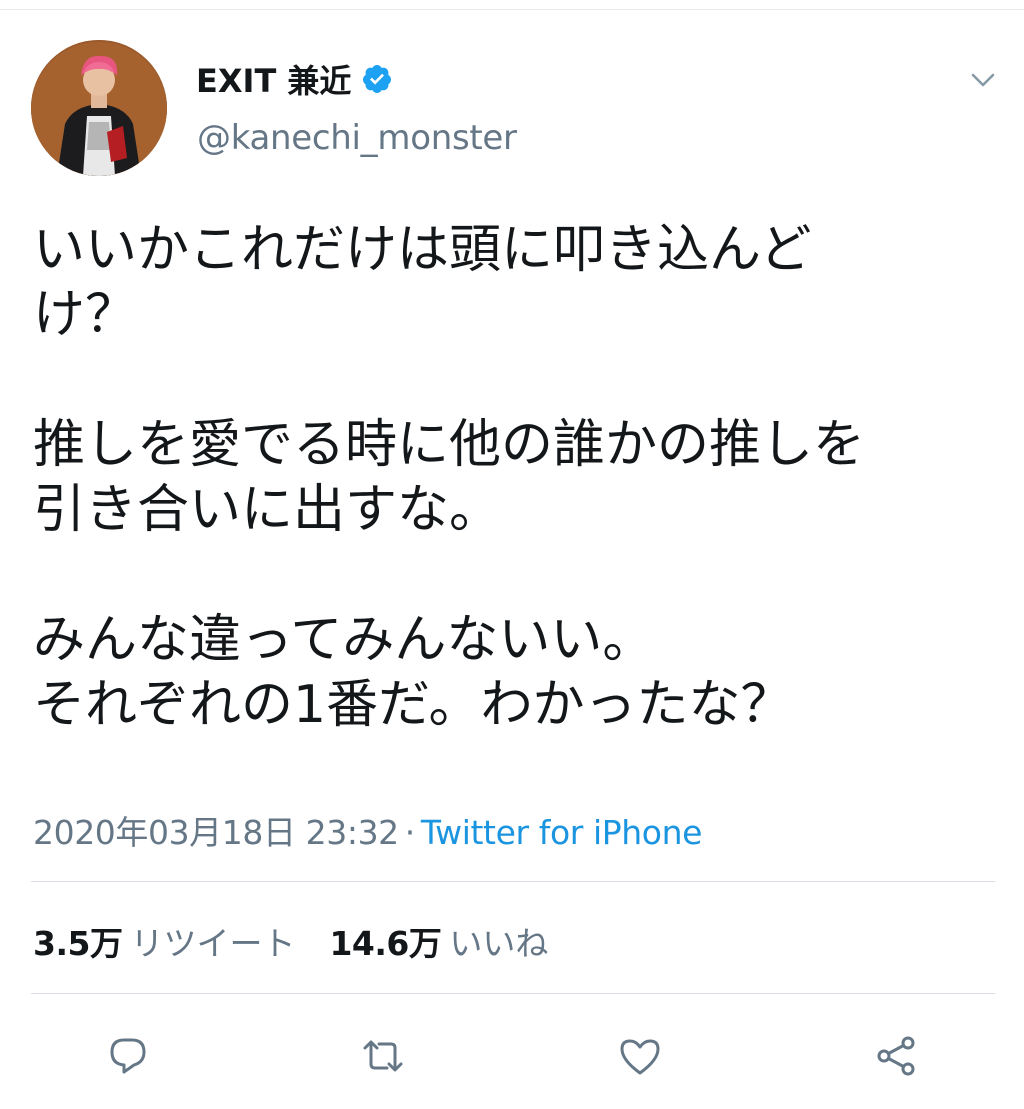  I want to click on avatar, so click(99, 108).